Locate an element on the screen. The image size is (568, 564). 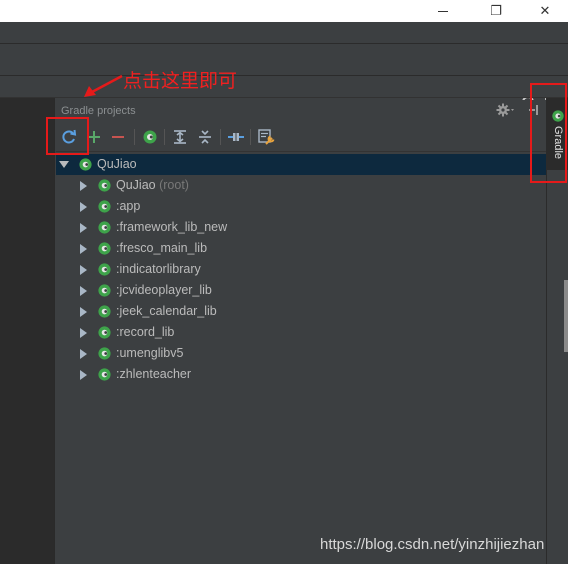
tree-row-label: :jeek_calendar_lib is located at coordinates (166, 311).